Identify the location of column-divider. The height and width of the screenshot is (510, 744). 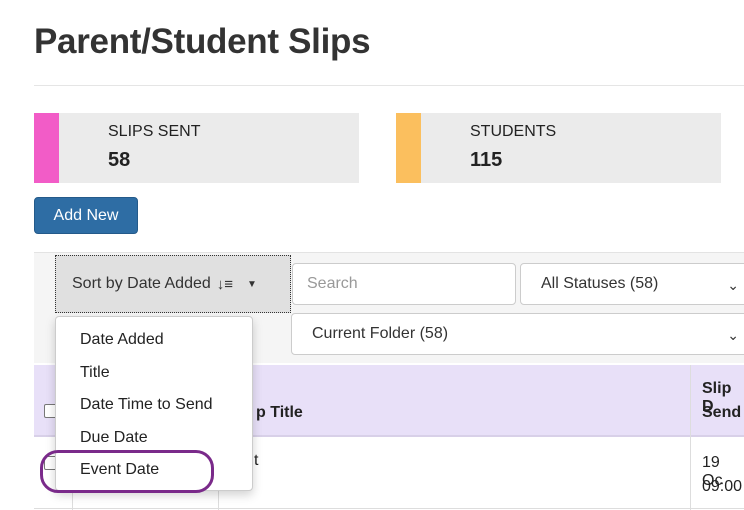
(690, 437).